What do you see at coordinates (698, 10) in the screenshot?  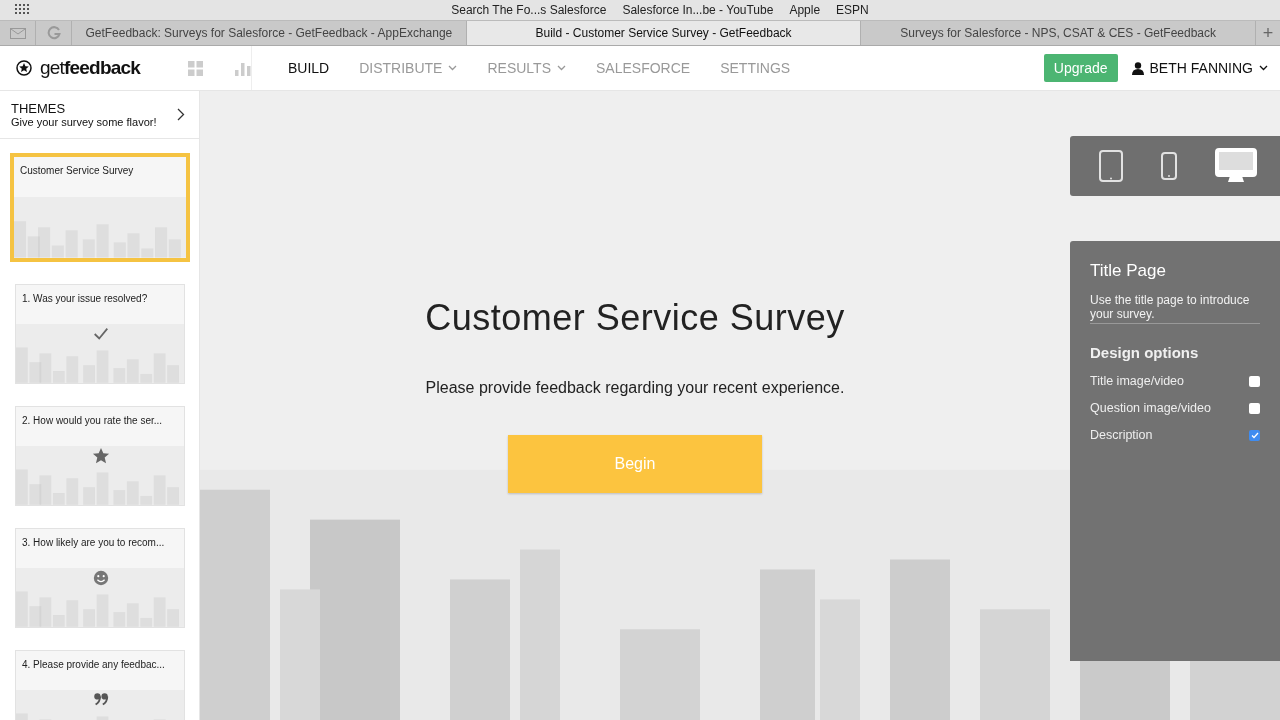 I see `bookmark-link: Salesforce In...be - YouTube` at bounding box center [698, 10].